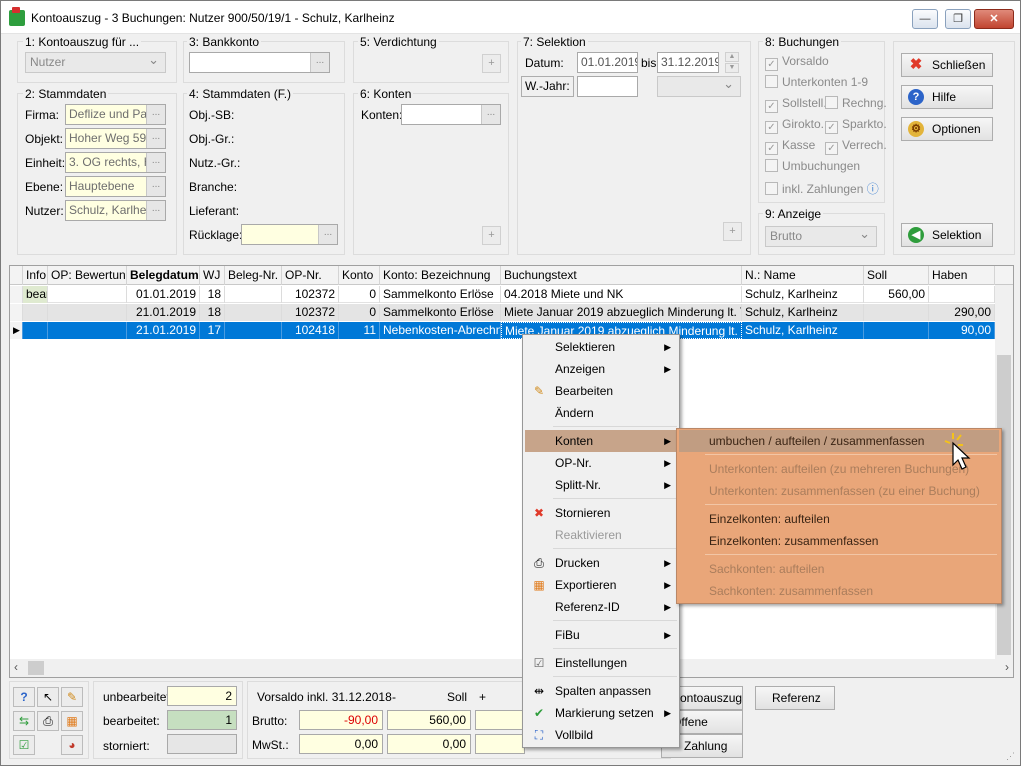 This screenshot has height=766, width=1021. What do you see at coordinates (601, 369) in the screenshot?
I see `menu-anzeigen: Anzeigen ▶` at bounding box center [601, 369].